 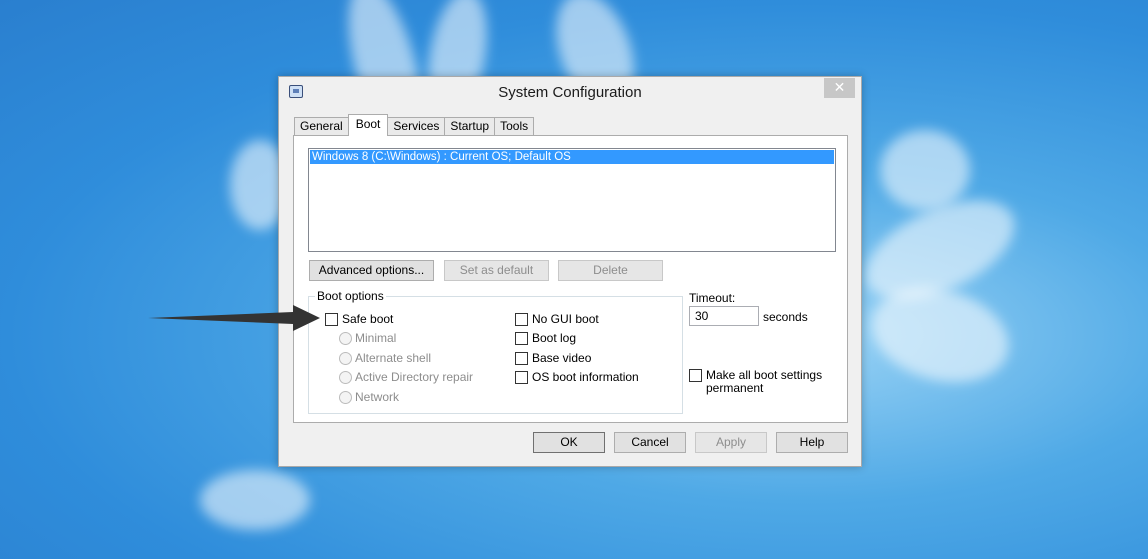 What do you see at coordinates (345, 358) in the screenshot?
I see `alternate-shell-radio` at bounding box center [345, 358].